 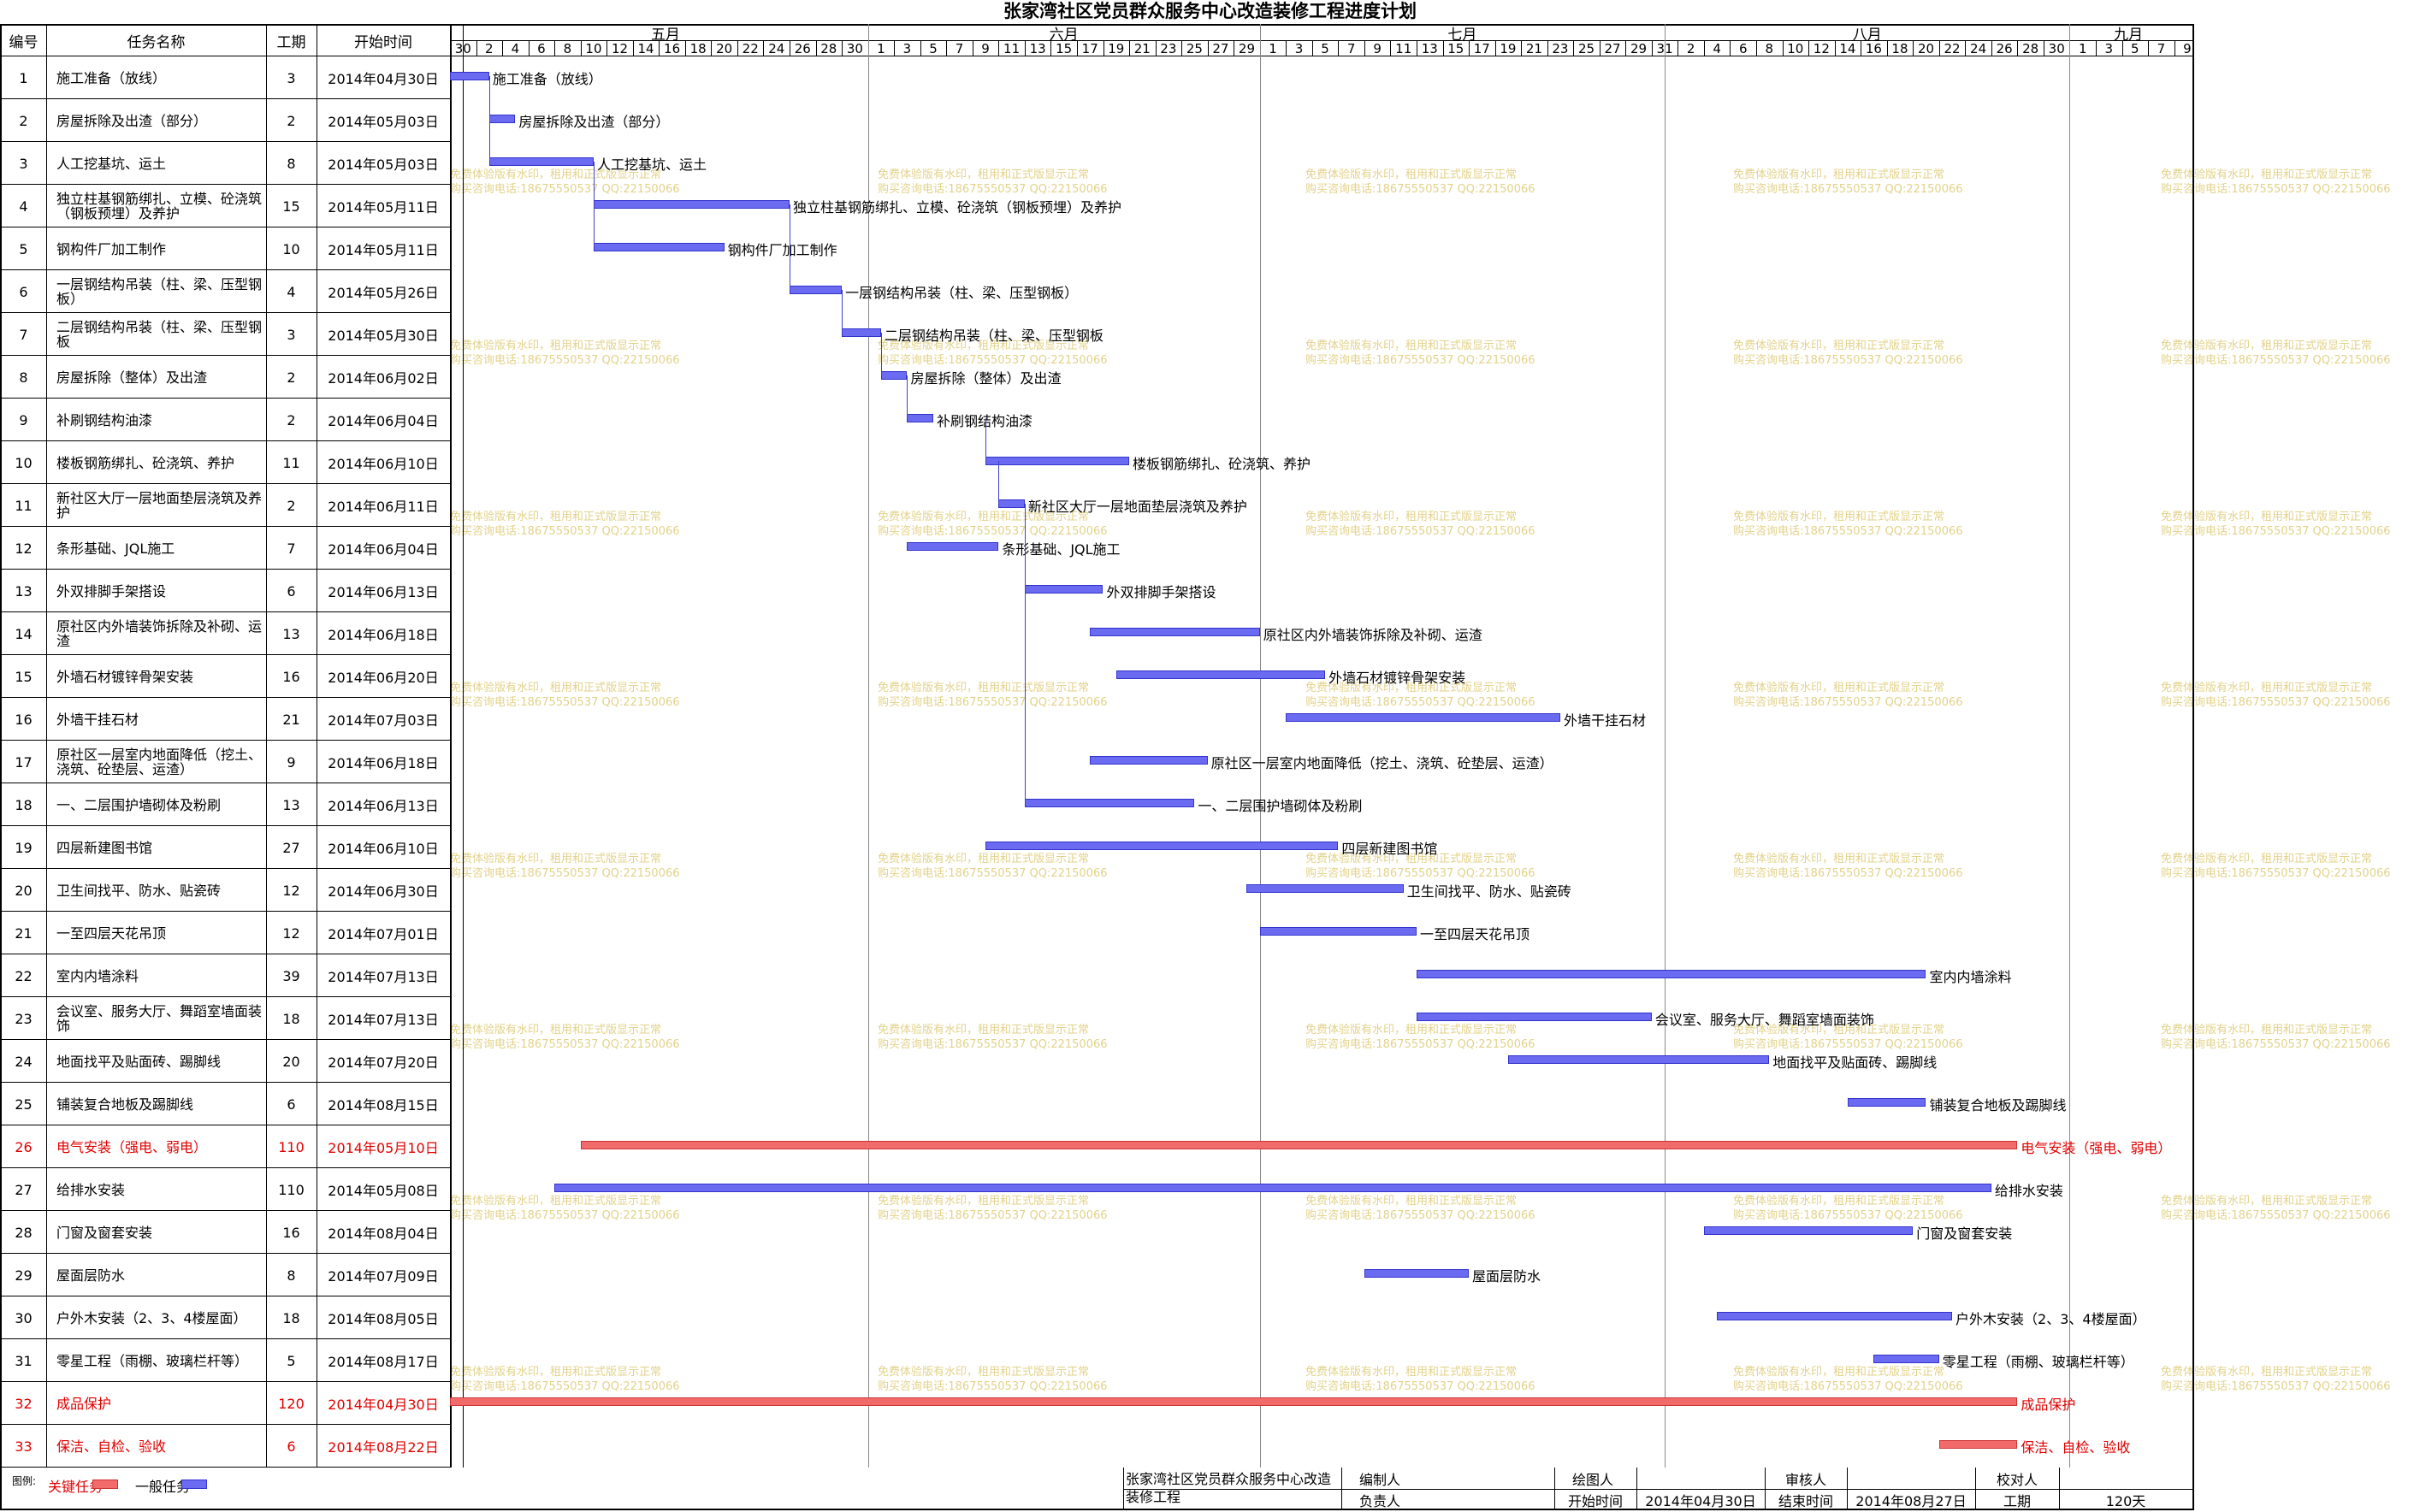 What do you see at coordinates (2096, 1148) in the screenshot?
I see `gantt-bar-label: 电气安装（强电、弱电）` at bounding box center [2096, 1148].